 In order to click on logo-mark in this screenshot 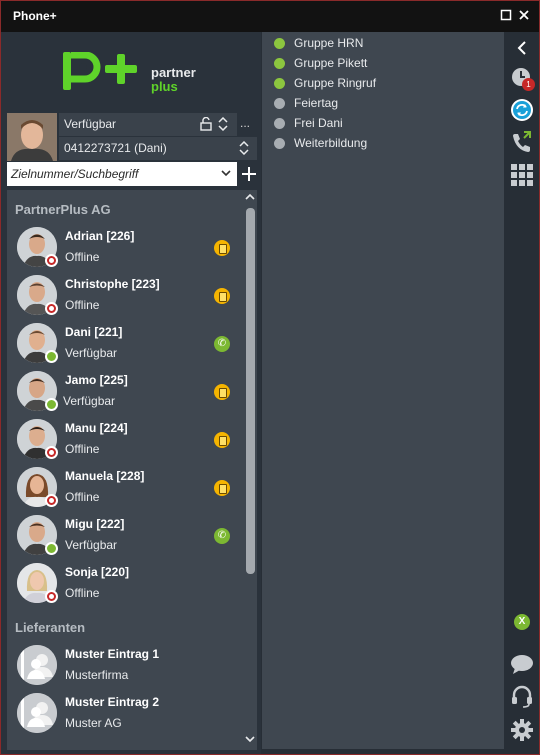, I will do `click(100, 71)`.